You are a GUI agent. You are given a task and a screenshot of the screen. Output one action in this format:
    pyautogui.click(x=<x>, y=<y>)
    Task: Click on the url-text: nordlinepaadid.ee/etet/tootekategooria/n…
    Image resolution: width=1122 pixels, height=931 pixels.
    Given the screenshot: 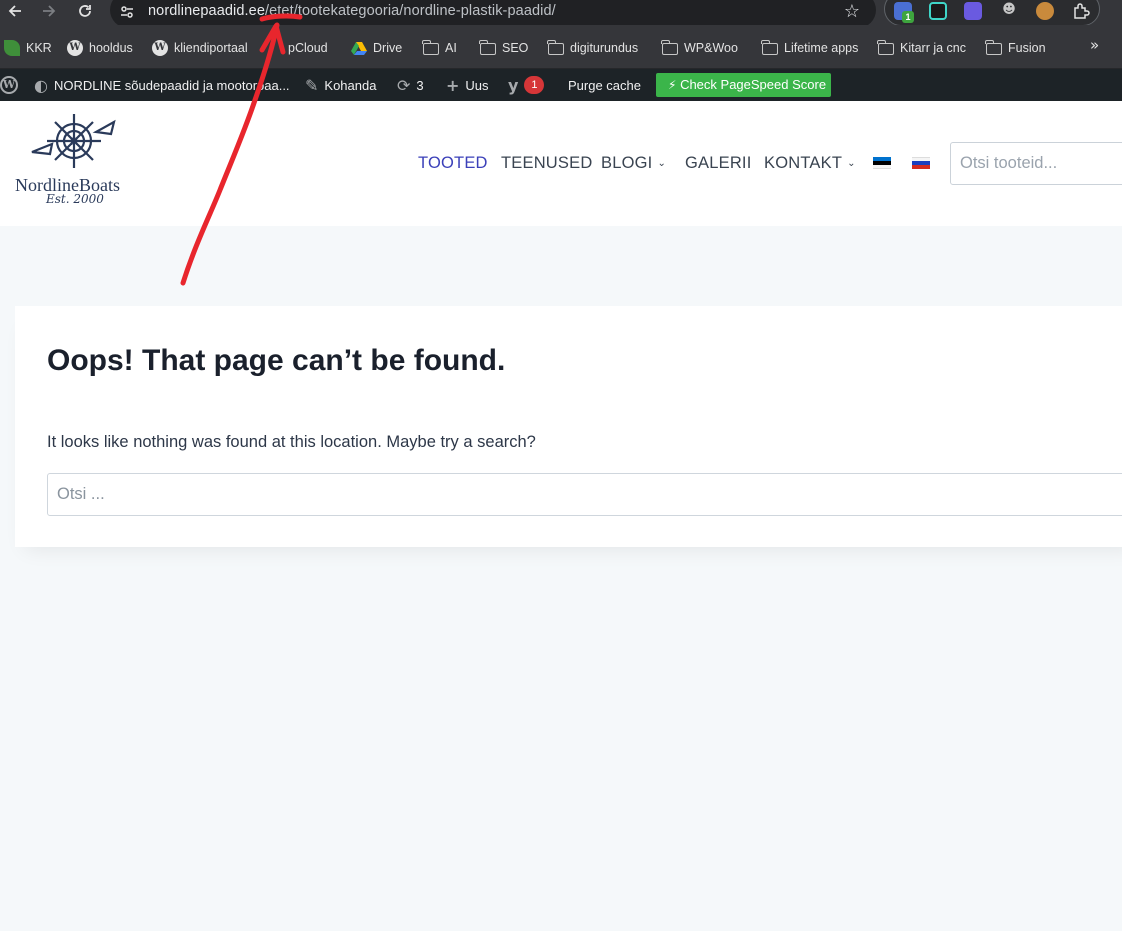 What is the action you would take?
    pyautogui.click(x=352, y=11)
    